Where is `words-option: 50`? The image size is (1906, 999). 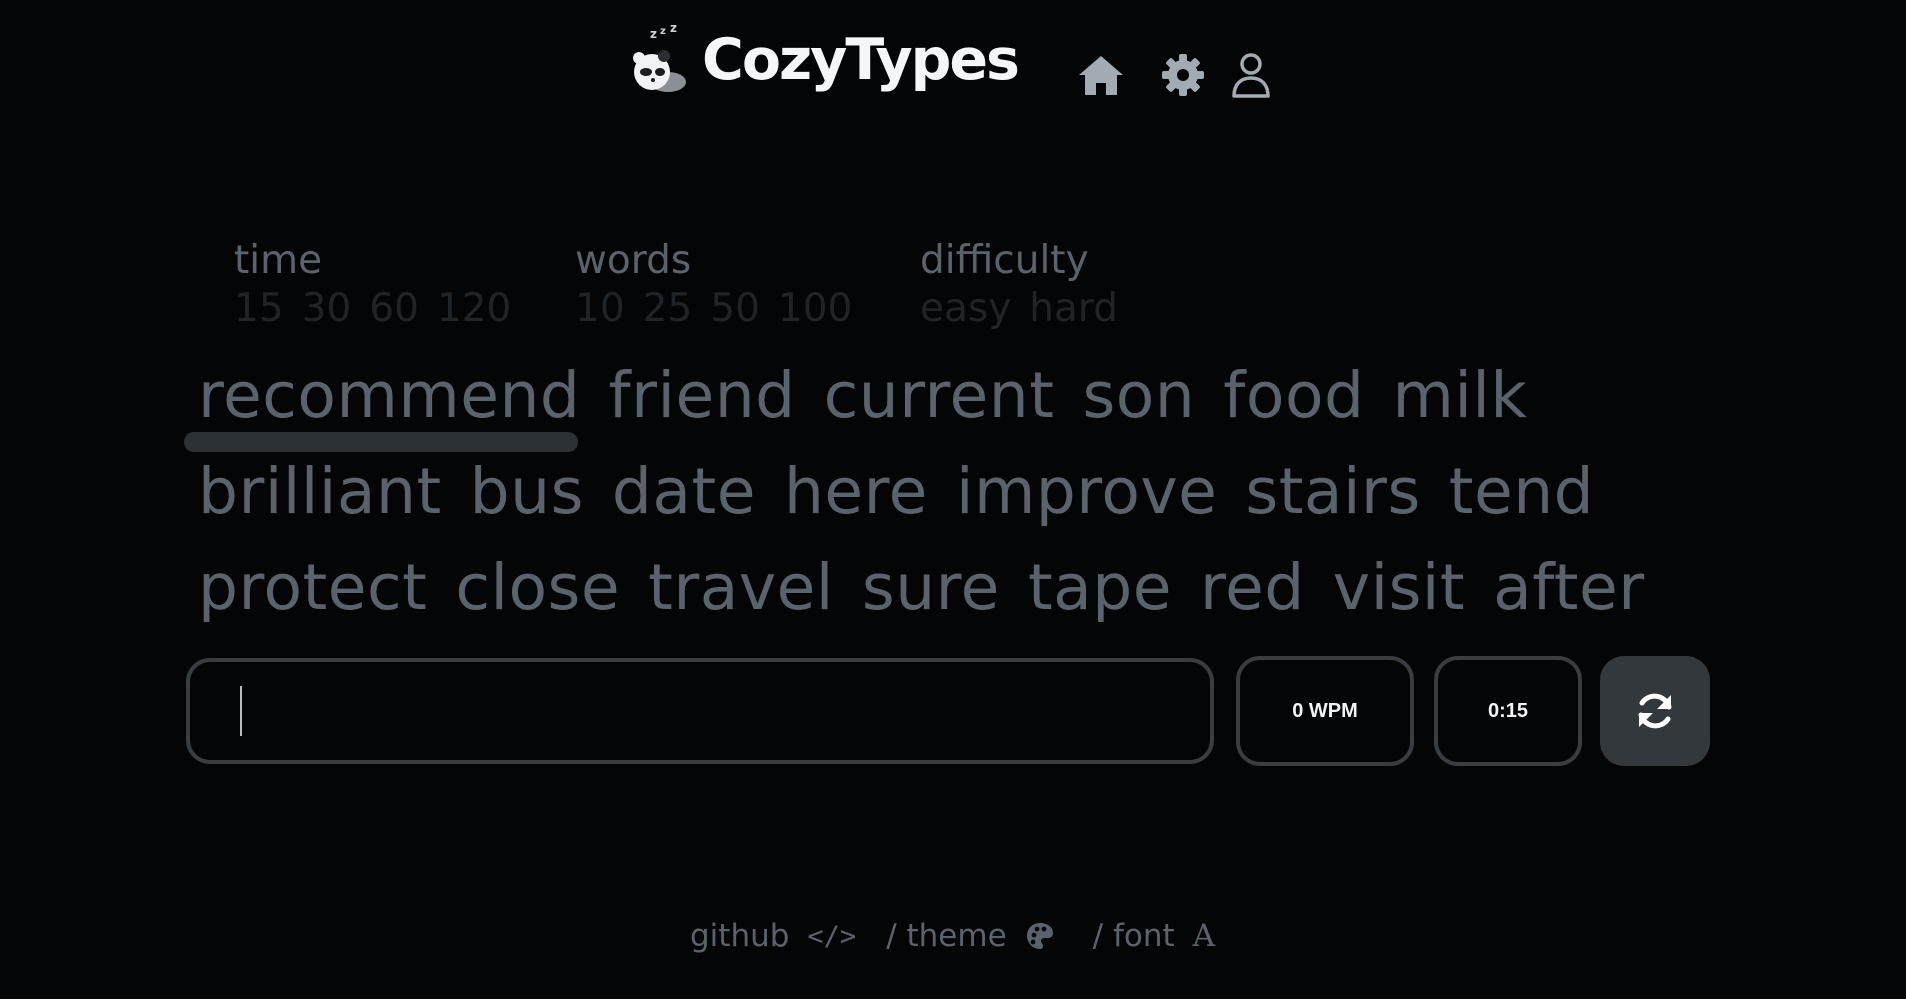
words-option: 50 is located at coordinates (735, 309).